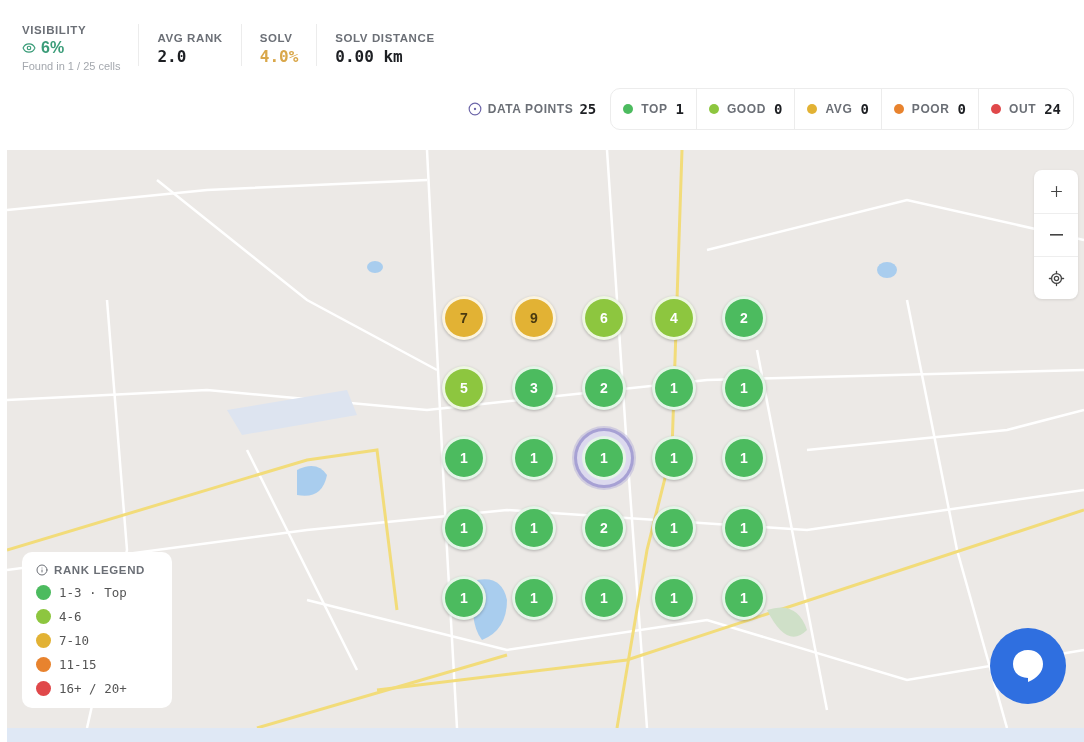  Describe the element at coordinates (93, 688) in the screenshot. I see `legend-label: 16+ / 20+` at that location.